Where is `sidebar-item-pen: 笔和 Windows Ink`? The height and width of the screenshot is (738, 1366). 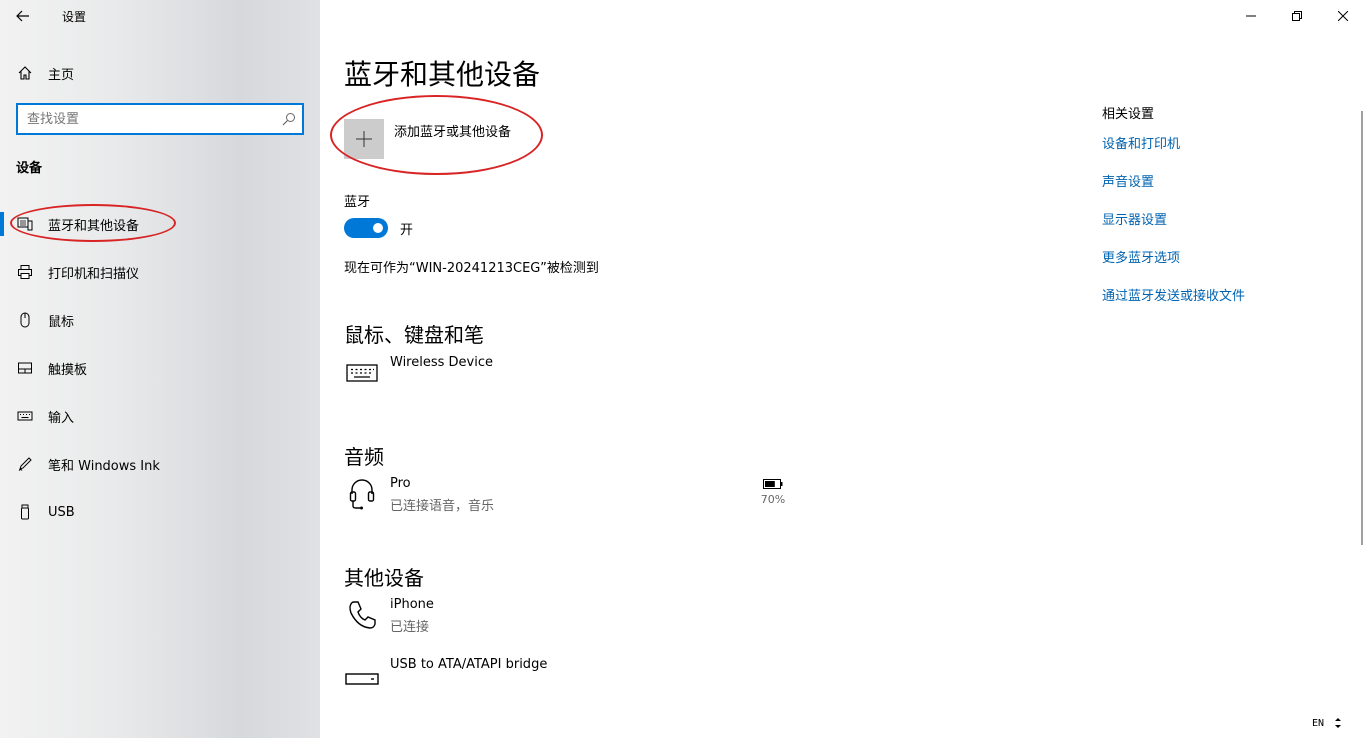 sidebar-item-pen: 笔和 Windows Ink is located at coordinates (160, 464).